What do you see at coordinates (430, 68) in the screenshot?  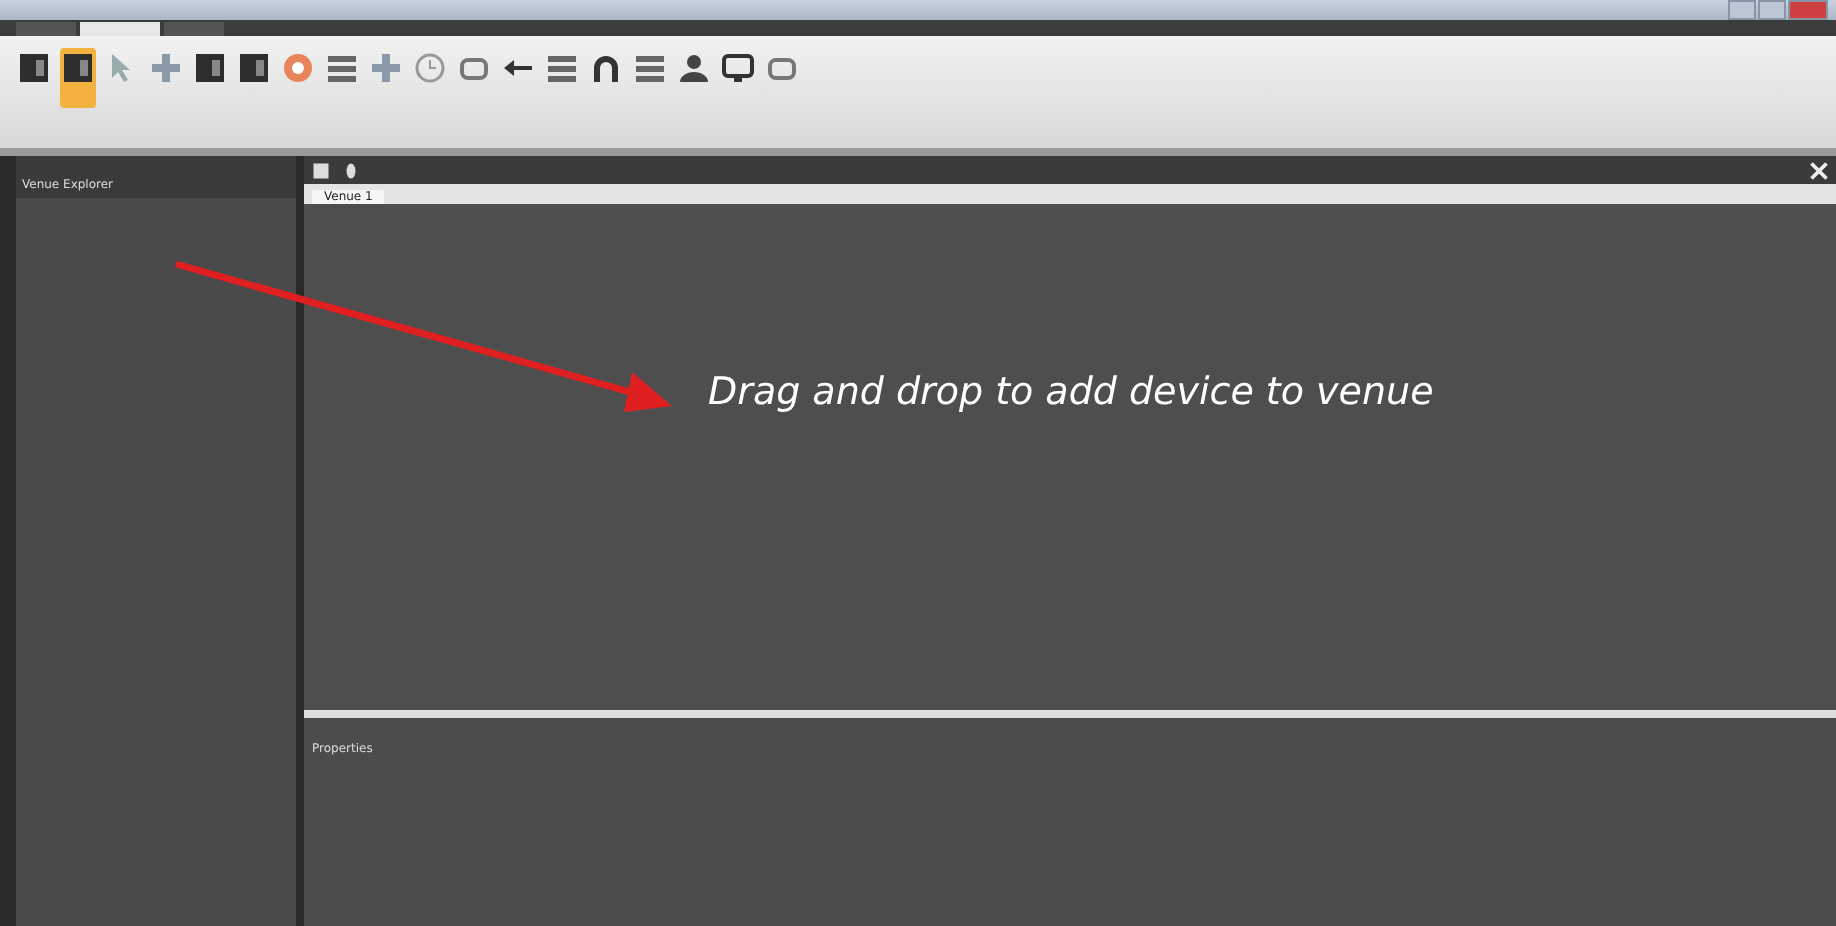 I see `clock-icon` at bounding box center [430, 68].